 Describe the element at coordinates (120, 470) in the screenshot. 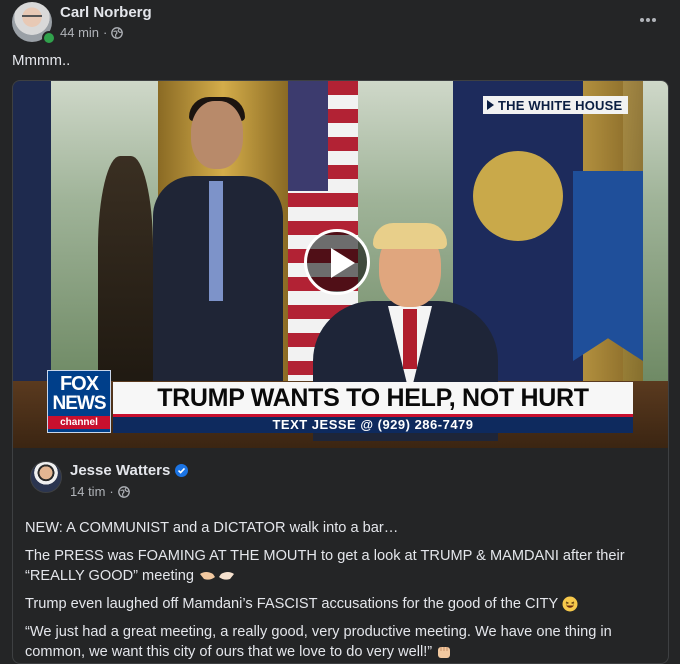

I see `embedded-author-name: Jesse Watters` at that location.